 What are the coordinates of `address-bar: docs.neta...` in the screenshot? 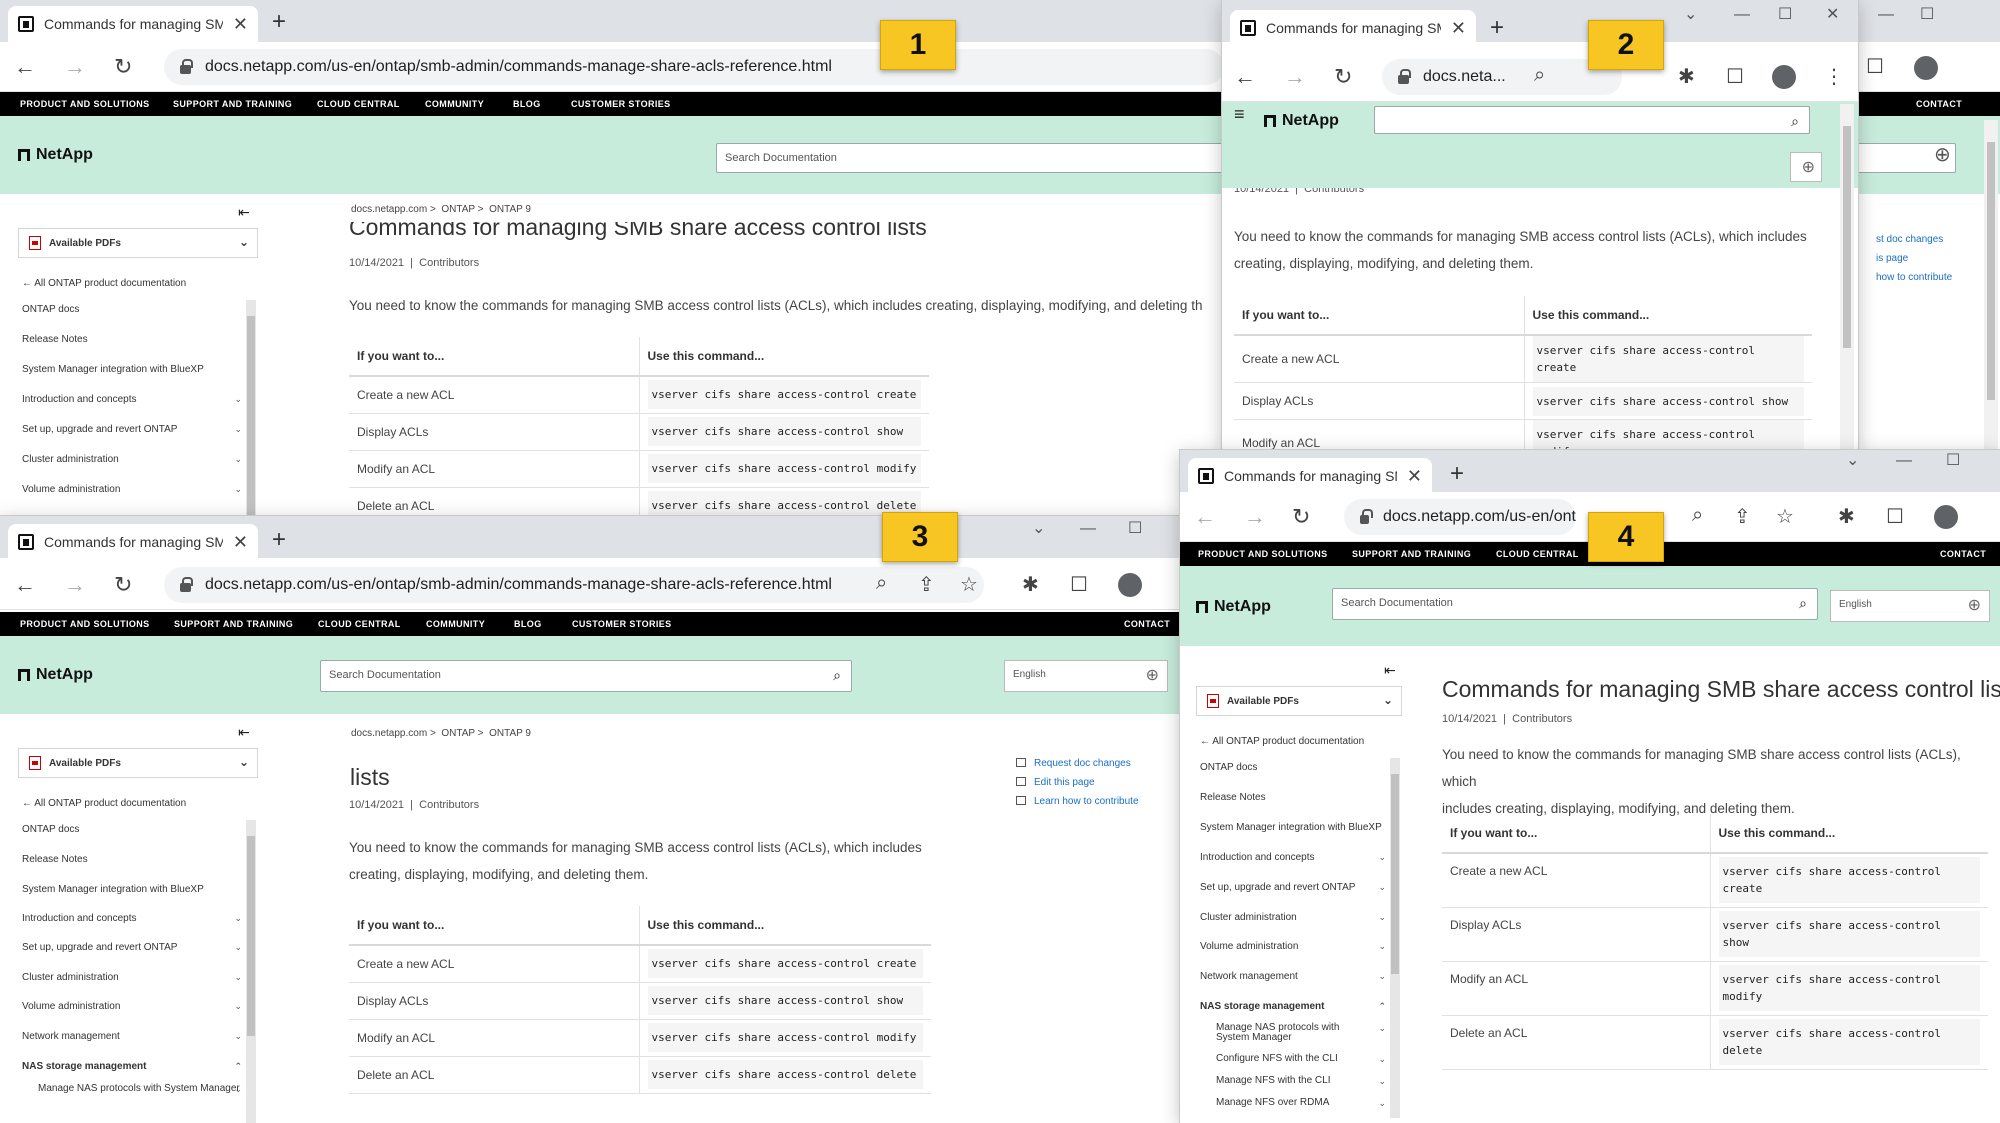 It's located at (1502, 77).